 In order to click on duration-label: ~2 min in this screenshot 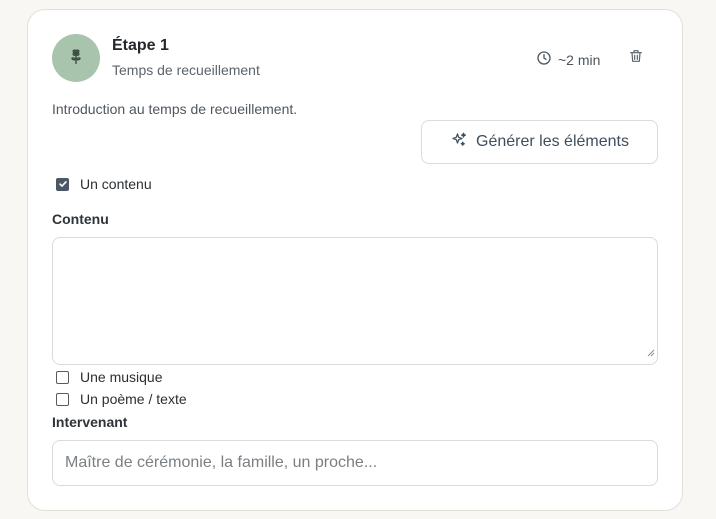, I will do `click(579, 59)`.